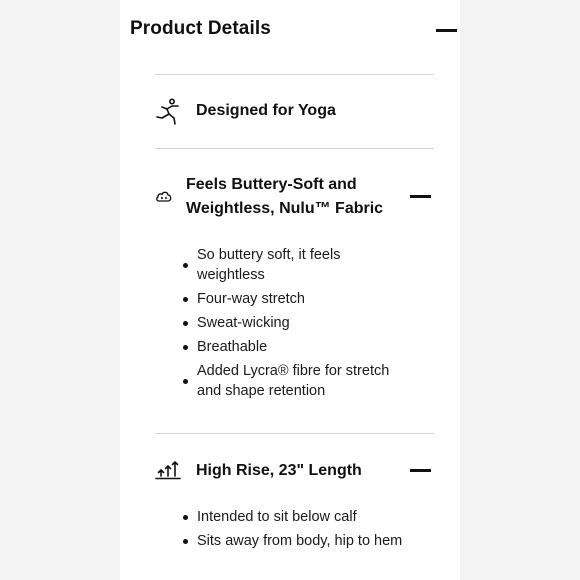  What do you see at coordinates (279, 471) in the screenshot?
I see `section-title-high-rise: High Rise, 23" Length` at bounding box center [279, 471].